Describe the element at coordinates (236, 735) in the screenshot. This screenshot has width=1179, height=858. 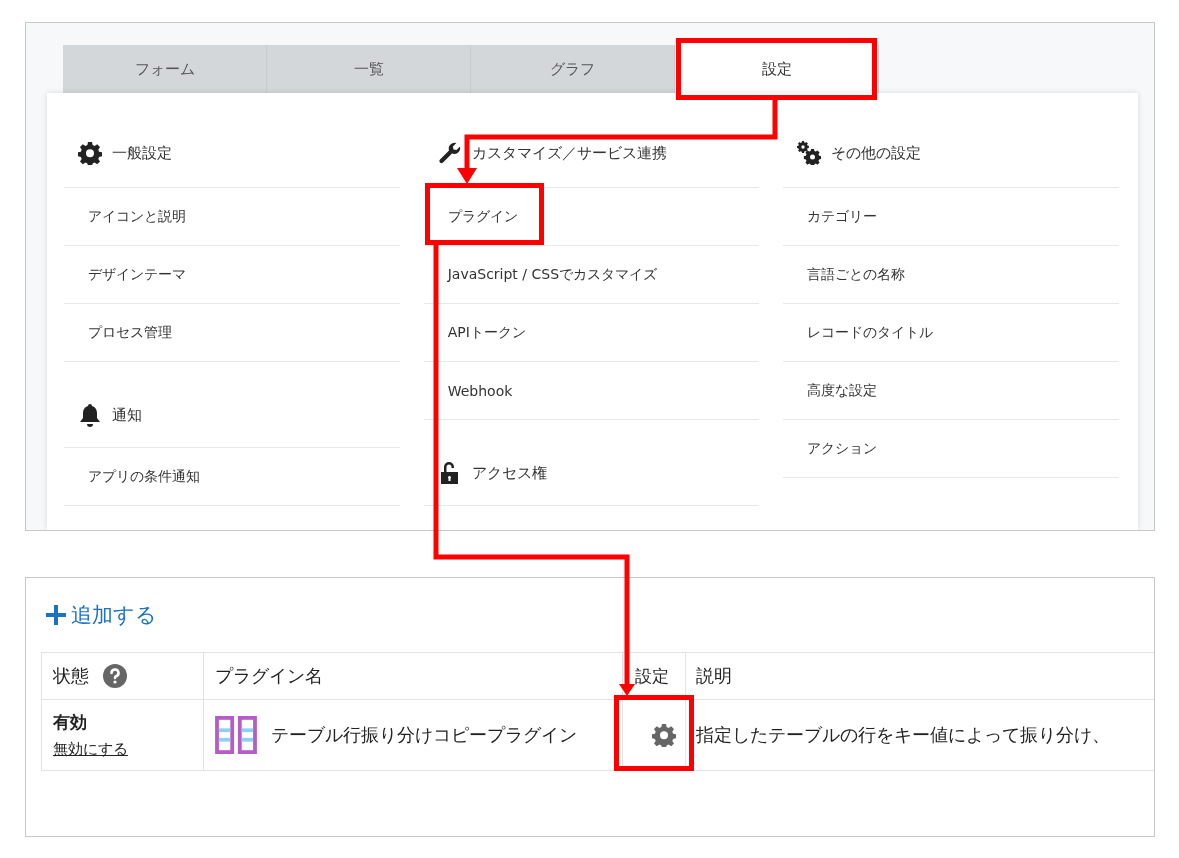
I see `plugin-icon` at that location.